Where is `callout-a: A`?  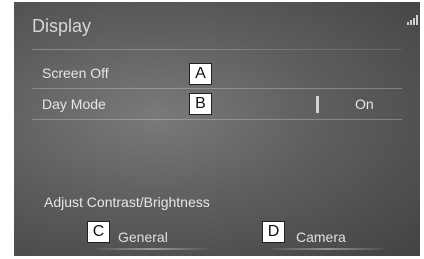
callout-a: A is located at coordinates (200, 74).